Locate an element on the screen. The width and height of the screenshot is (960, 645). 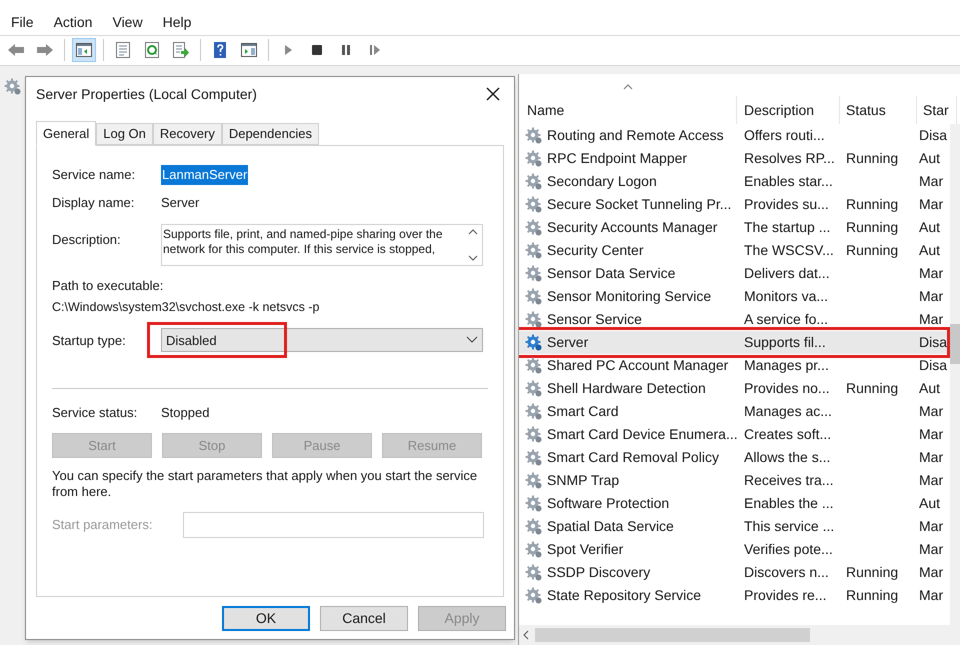
vertical-scrollbar is located at coordinates (955, 374).